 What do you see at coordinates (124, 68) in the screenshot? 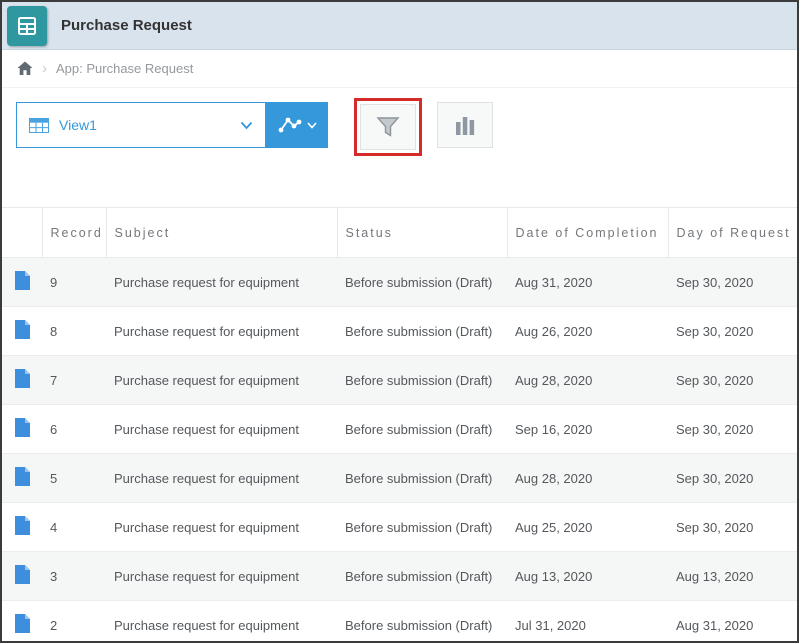
I see `breadcrumb-app-link: App: Purchase Request` at bounding box center [124, 68].